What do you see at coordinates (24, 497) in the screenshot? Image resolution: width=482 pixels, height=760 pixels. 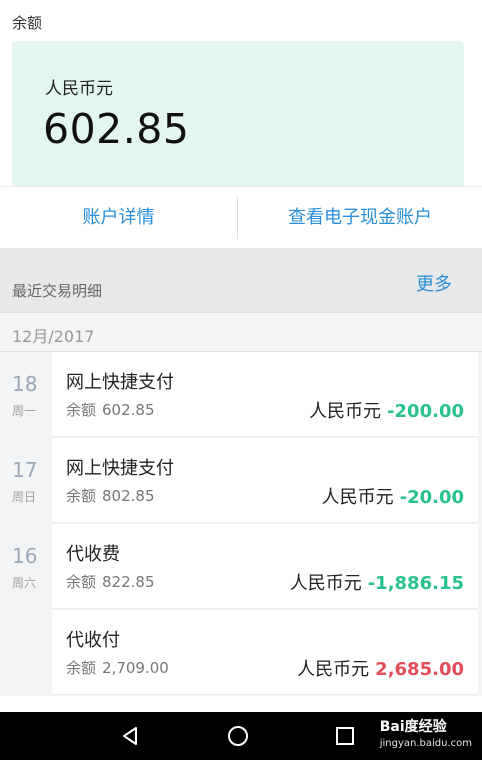 I see `transaction-weekday: 周日` at bounding box center [24, 497].